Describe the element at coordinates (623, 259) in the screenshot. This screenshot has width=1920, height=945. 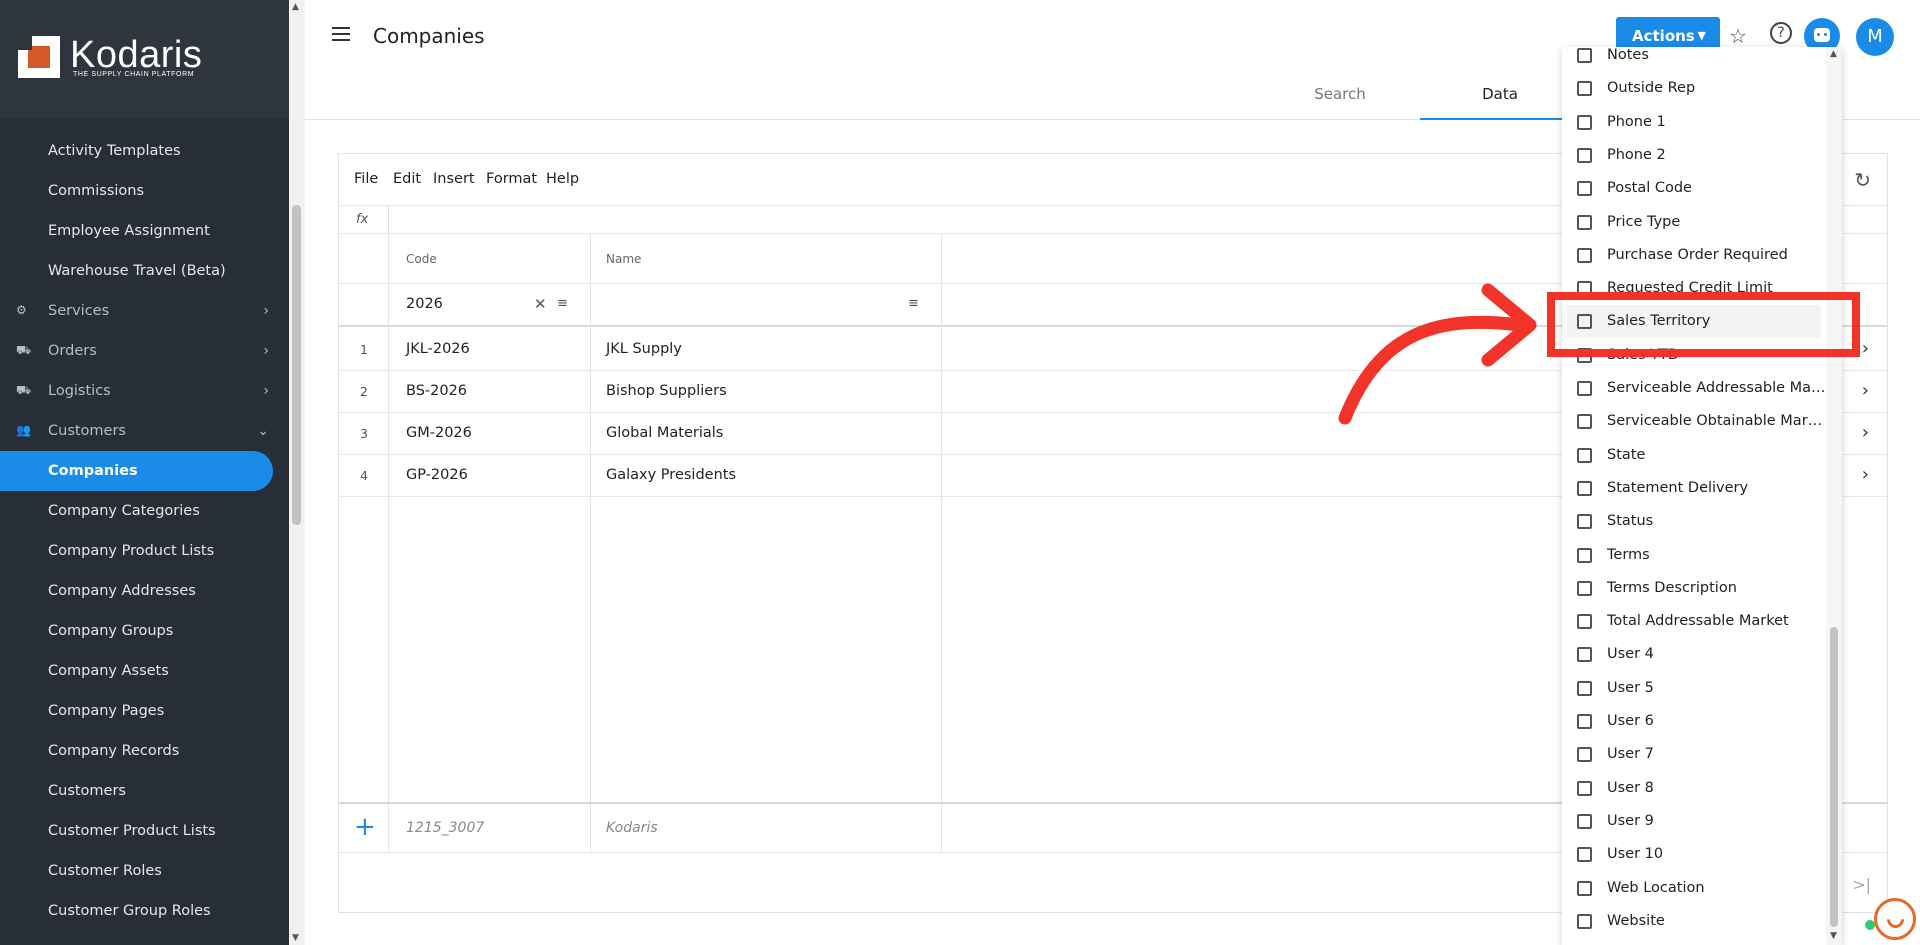
I see `column-header-name: Name` at that location.